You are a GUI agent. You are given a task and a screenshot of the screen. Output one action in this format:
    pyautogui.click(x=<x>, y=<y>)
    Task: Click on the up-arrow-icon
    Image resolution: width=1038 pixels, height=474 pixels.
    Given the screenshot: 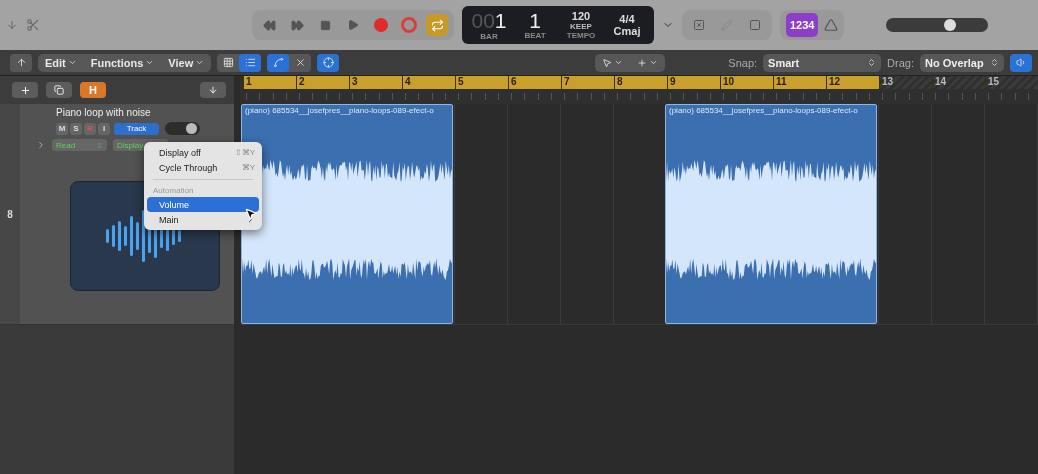 What is the action you would take?
    pyautogui.click(x=21, y=62)
    